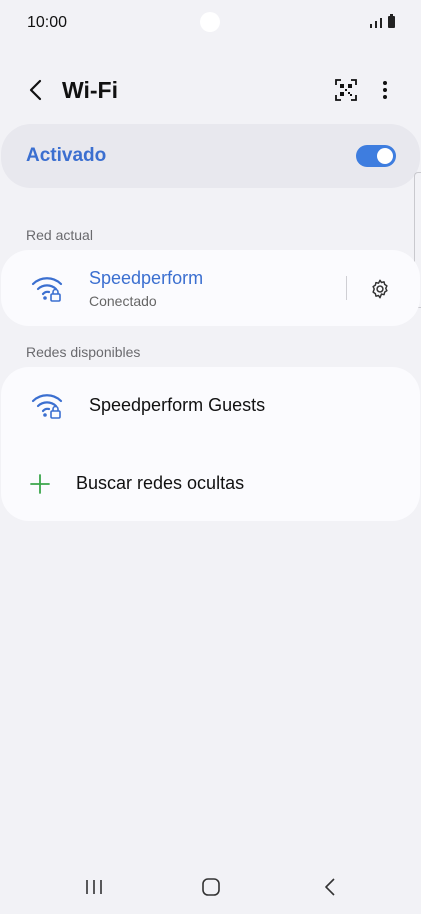 Image resolution: width=421 pixels, height=914 pixels. What do you see at coordinates (66, 155) in the screenshot?
I see `master-switch-label: Activado` at bounding box center [66, 155].